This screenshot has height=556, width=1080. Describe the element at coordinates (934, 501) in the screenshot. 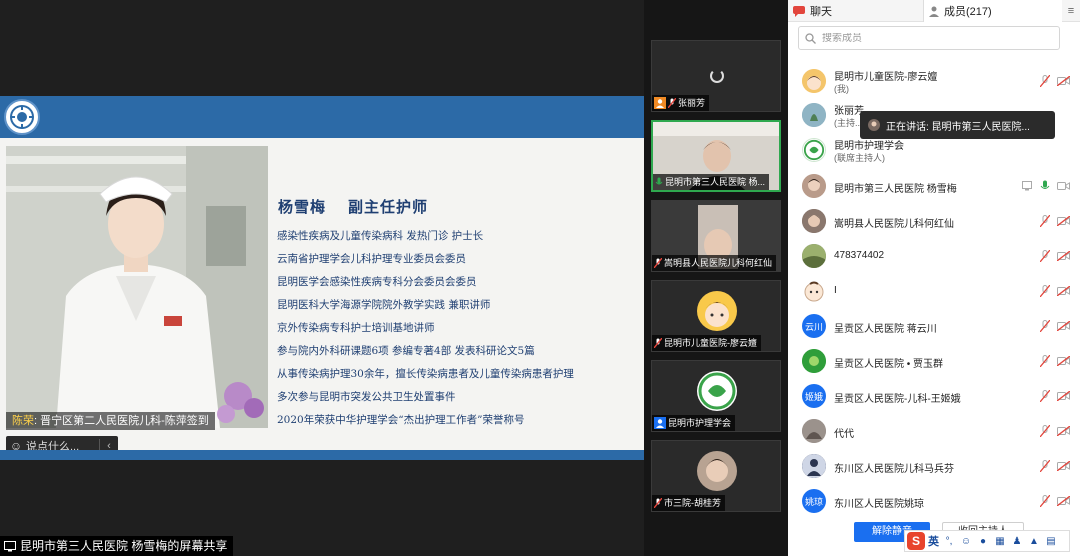

I see `member-row: 姚琼 东川区人民医院姚琼` at that location.